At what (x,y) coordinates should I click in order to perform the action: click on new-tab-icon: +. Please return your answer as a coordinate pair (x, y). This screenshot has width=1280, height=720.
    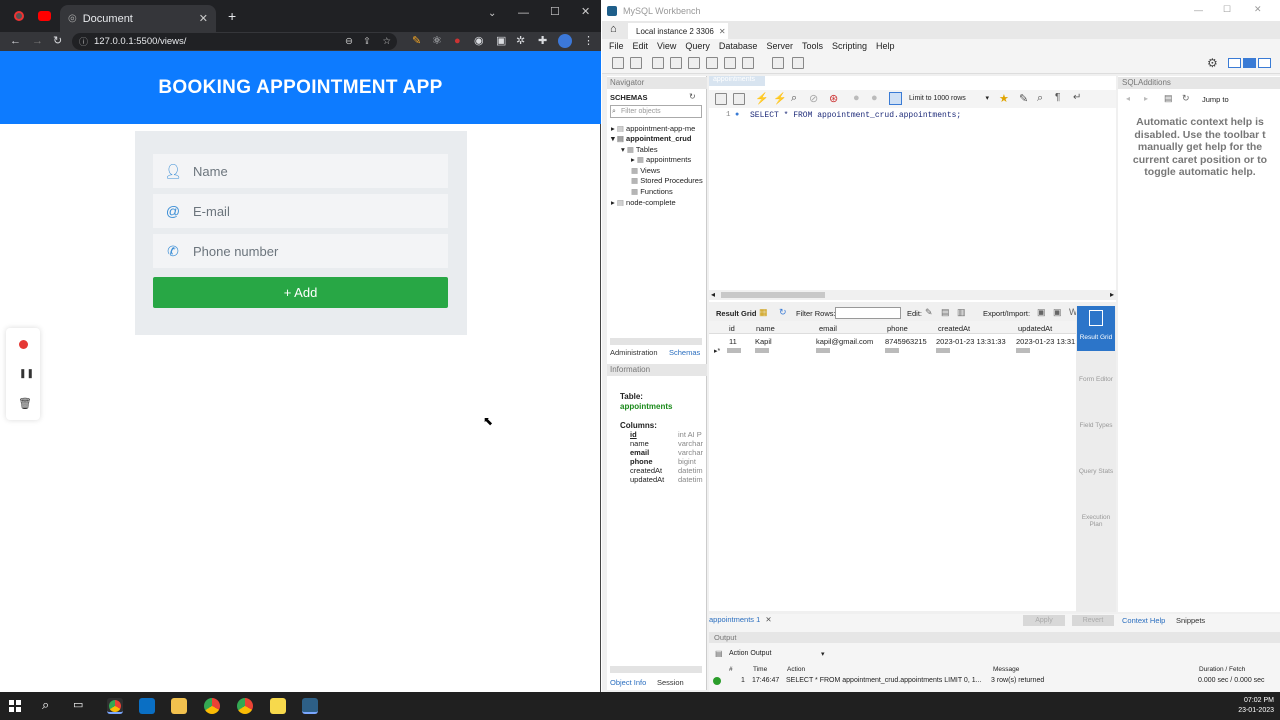
    Looking at the image, I should click on (232, 16).